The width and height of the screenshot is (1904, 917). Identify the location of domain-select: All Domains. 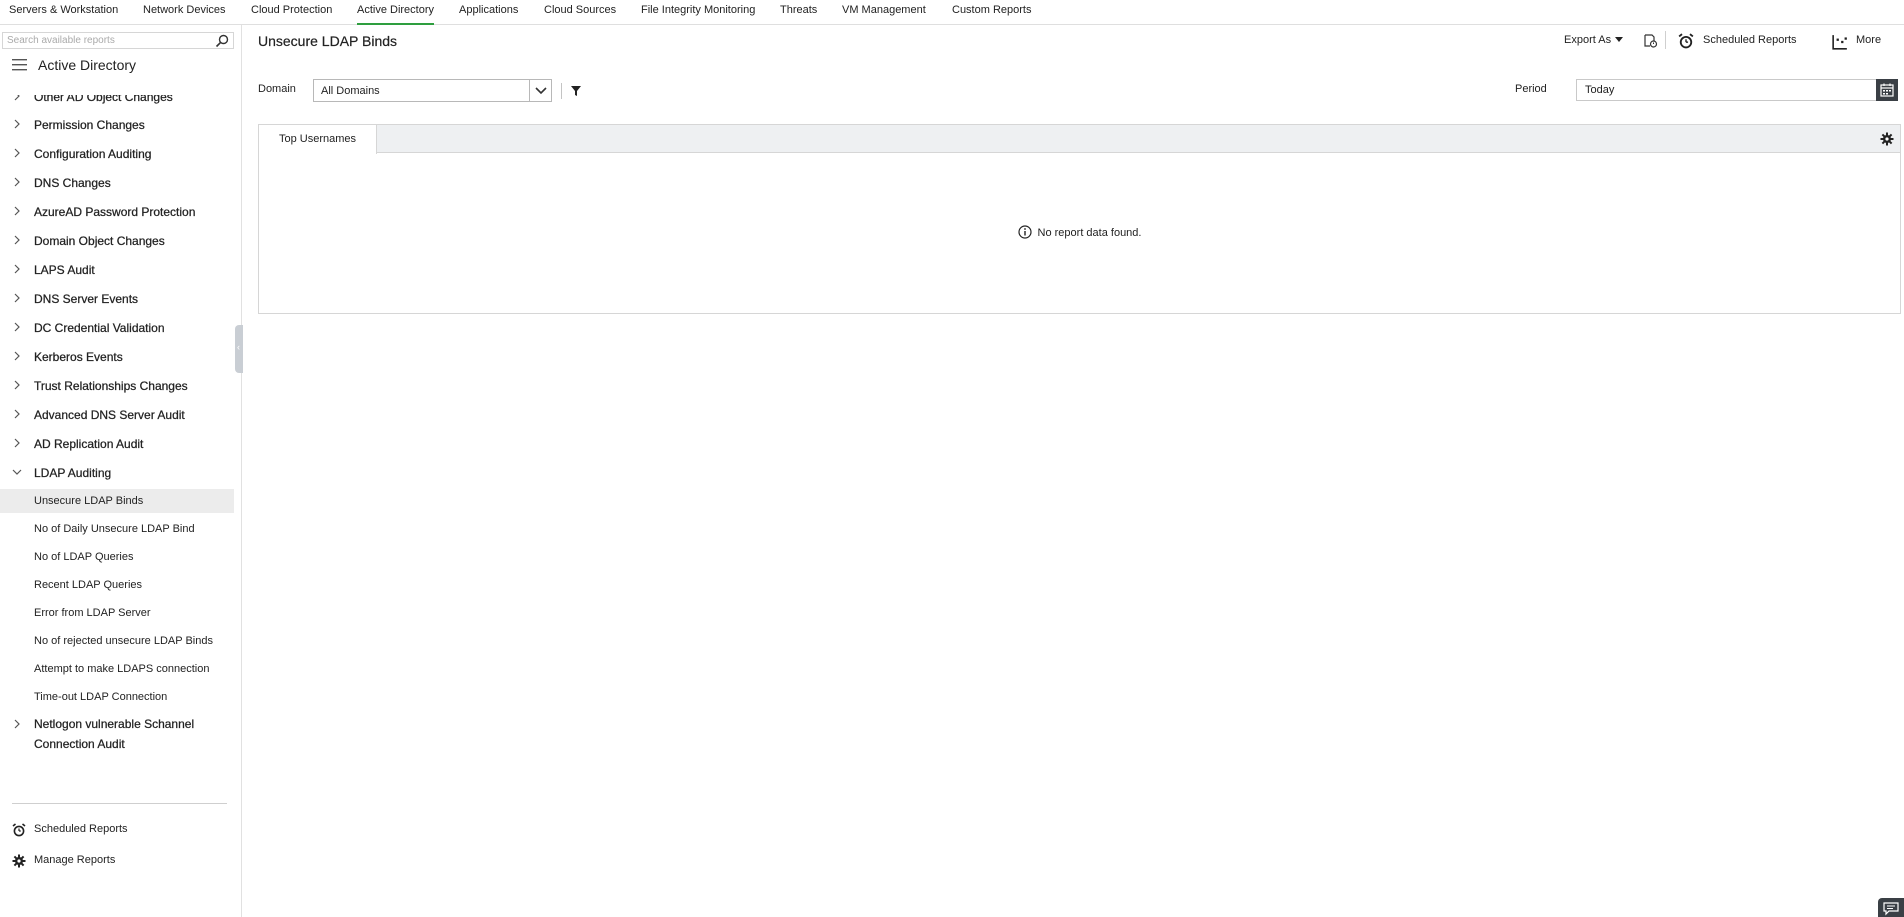
(432, 90).